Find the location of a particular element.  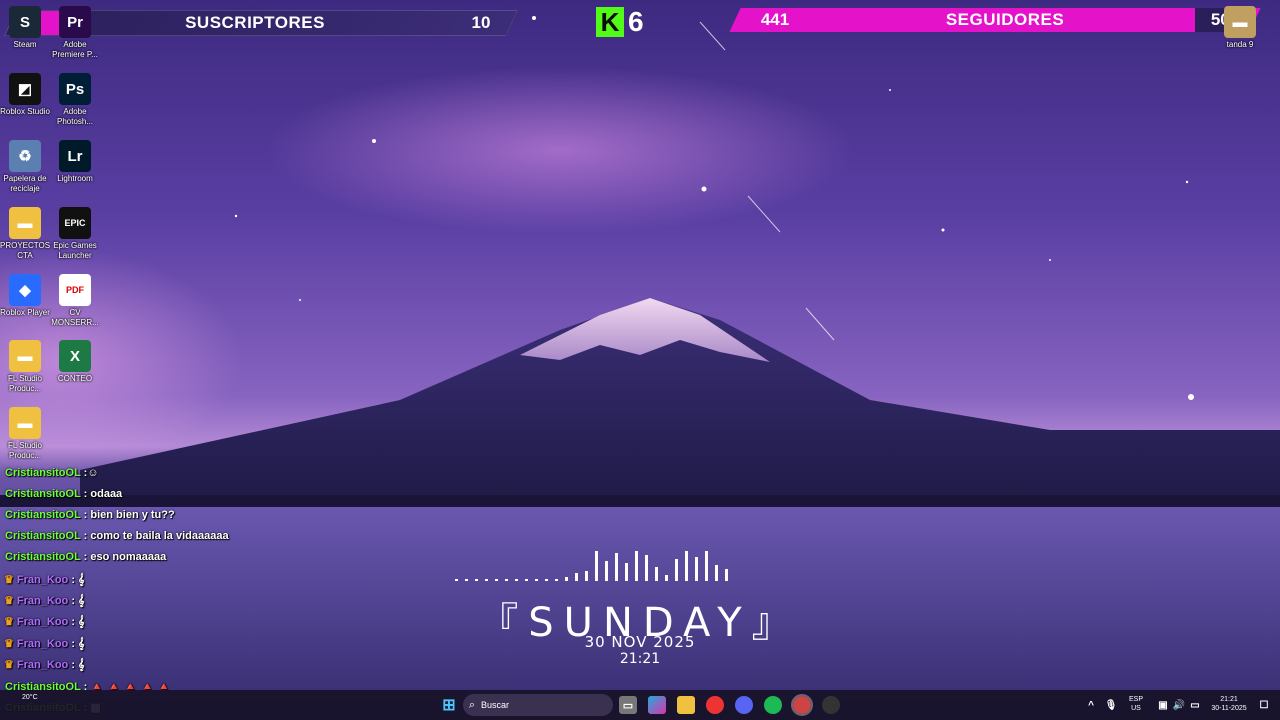

chat-text: como te baila la vidaaaaaa is located at coordinates (158, 536).